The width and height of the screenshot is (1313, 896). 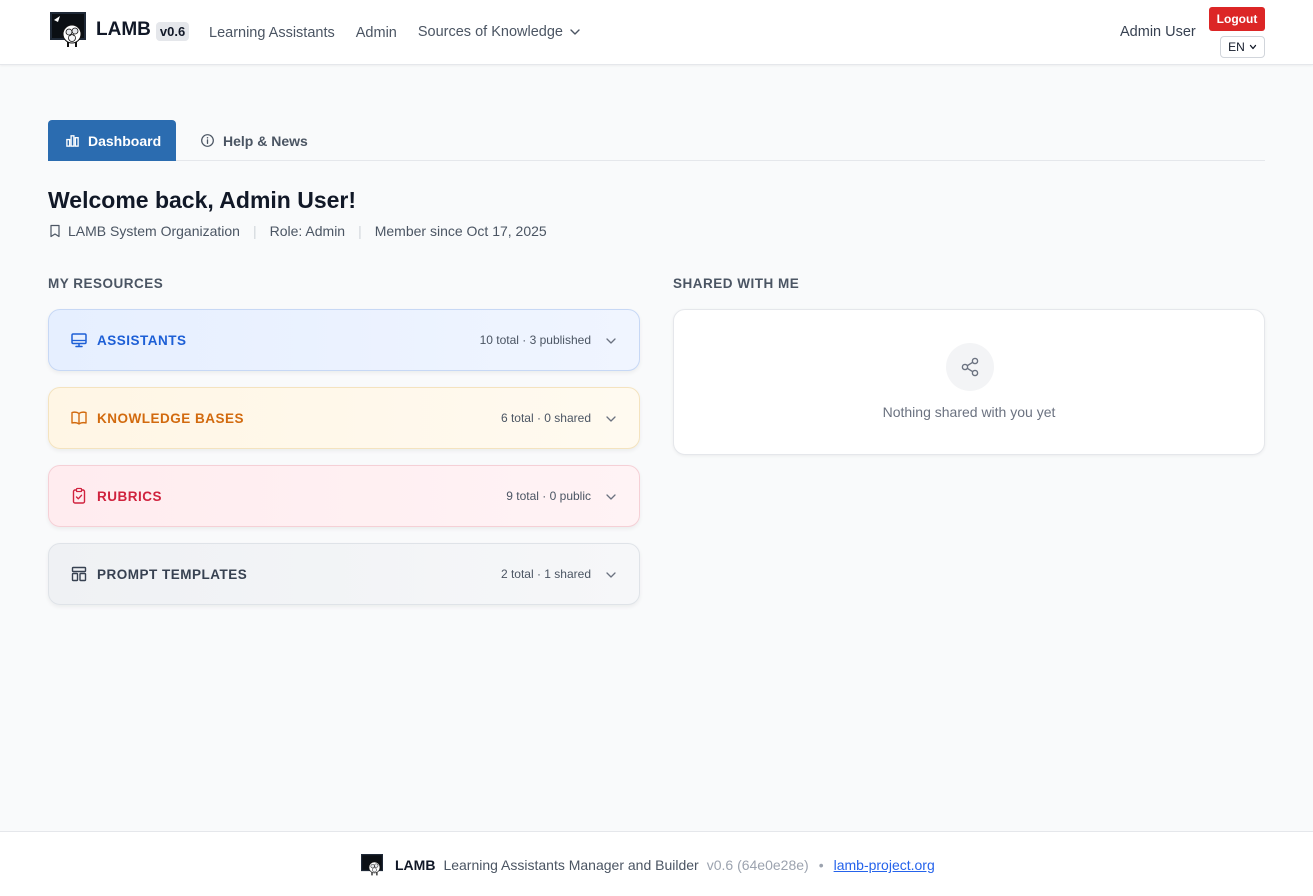 I want to click on tab-help-news: Help & News, so click(x=254, y=140).